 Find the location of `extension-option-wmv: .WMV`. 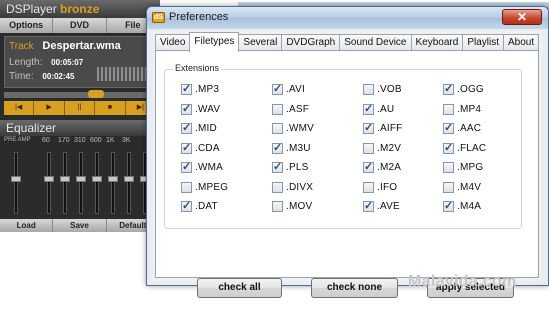

extension-option-wmv: .WMV is located at coordinates (293, 128).